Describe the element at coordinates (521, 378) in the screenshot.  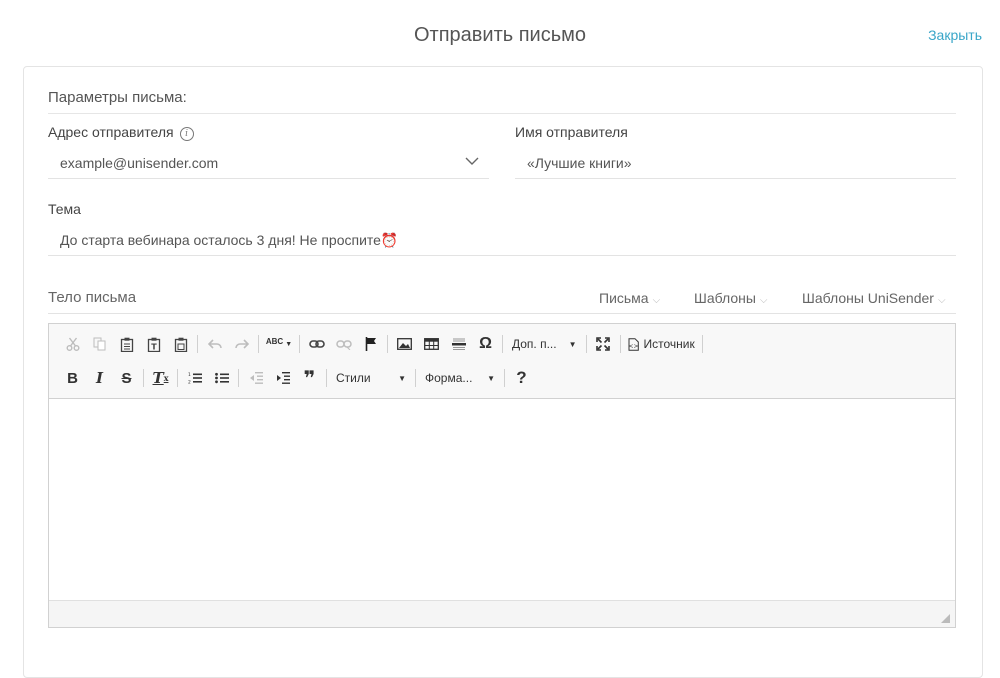
I see `help-icon: ?` at that location.